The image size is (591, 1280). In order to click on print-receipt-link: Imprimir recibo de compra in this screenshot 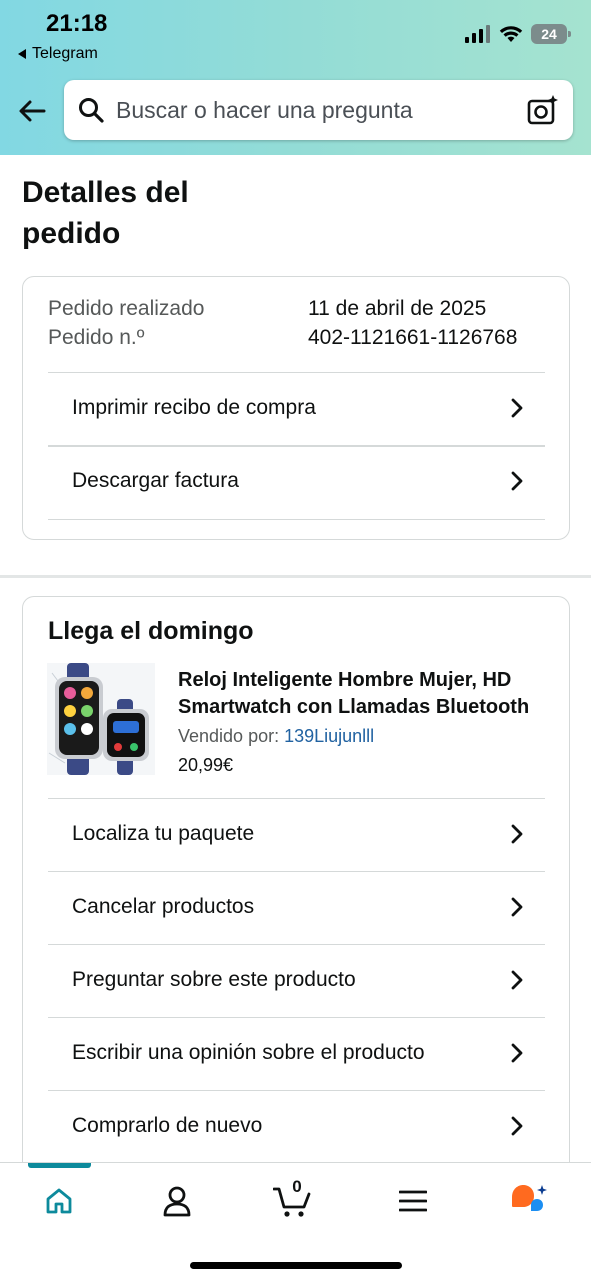, I will do `click(296, 408)`.